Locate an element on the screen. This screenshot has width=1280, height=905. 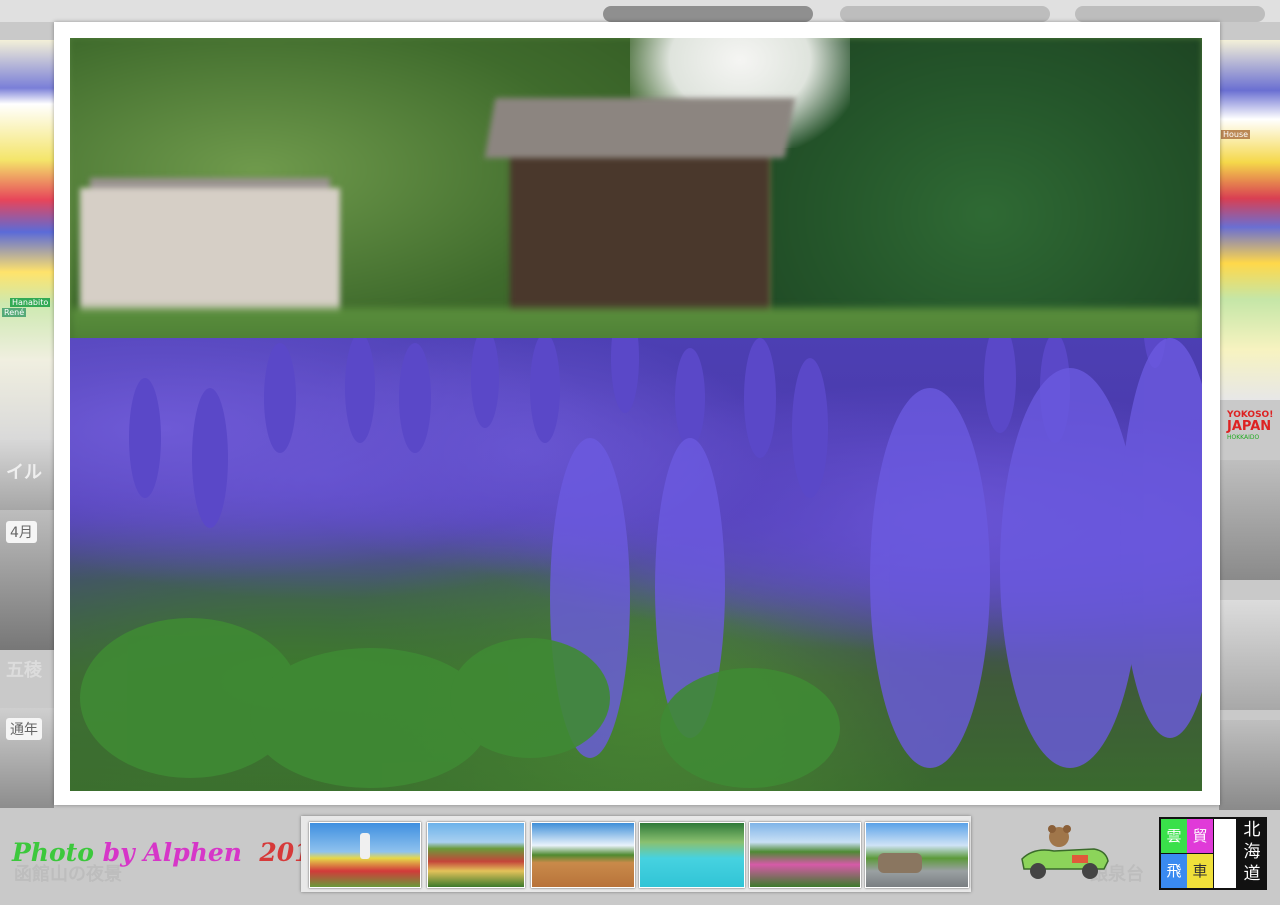
car-figure is located at coordinates (900, 863).